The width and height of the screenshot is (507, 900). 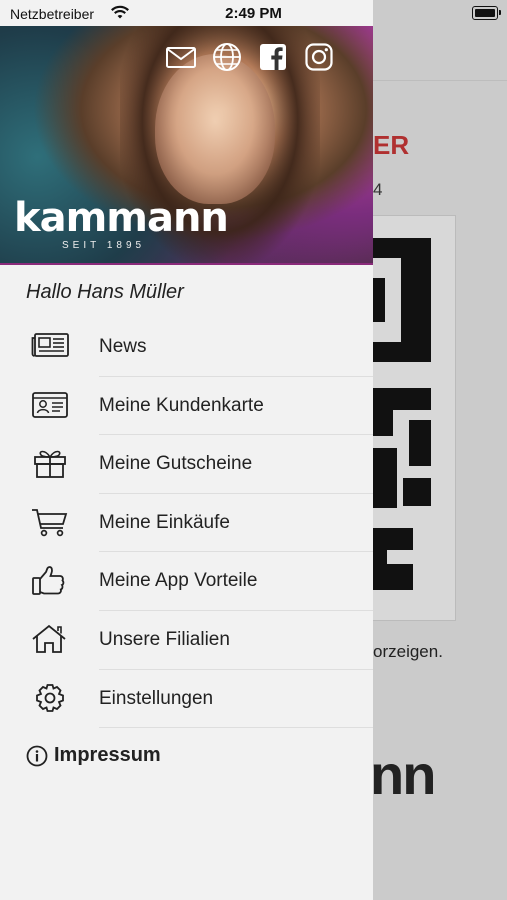 What do you see at coordinates (440, 80) in the screenshot?
I see `background-divider` at bounding box center [440, 80].